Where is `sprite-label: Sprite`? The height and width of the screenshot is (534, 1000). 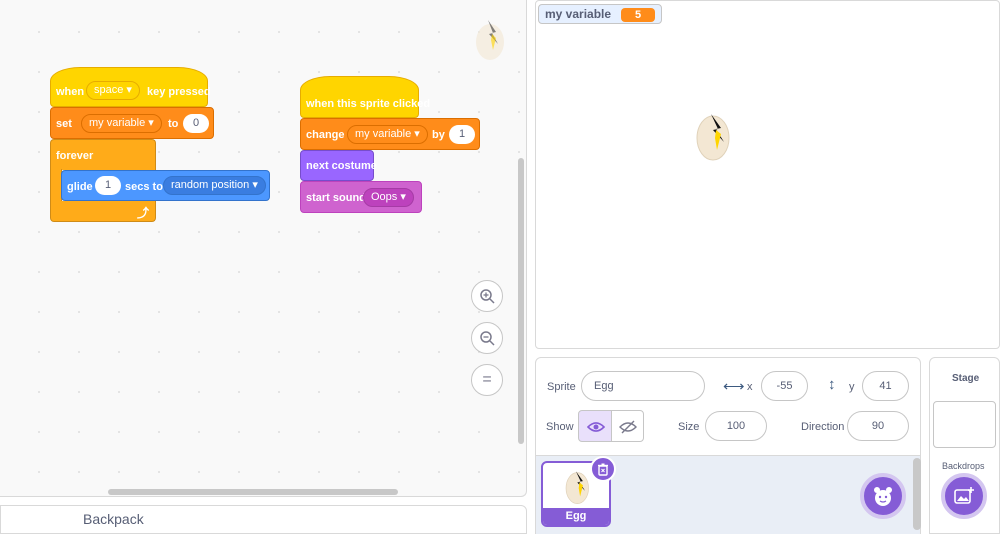
sprite-label: Sprite is located at coordinates (561, 387).